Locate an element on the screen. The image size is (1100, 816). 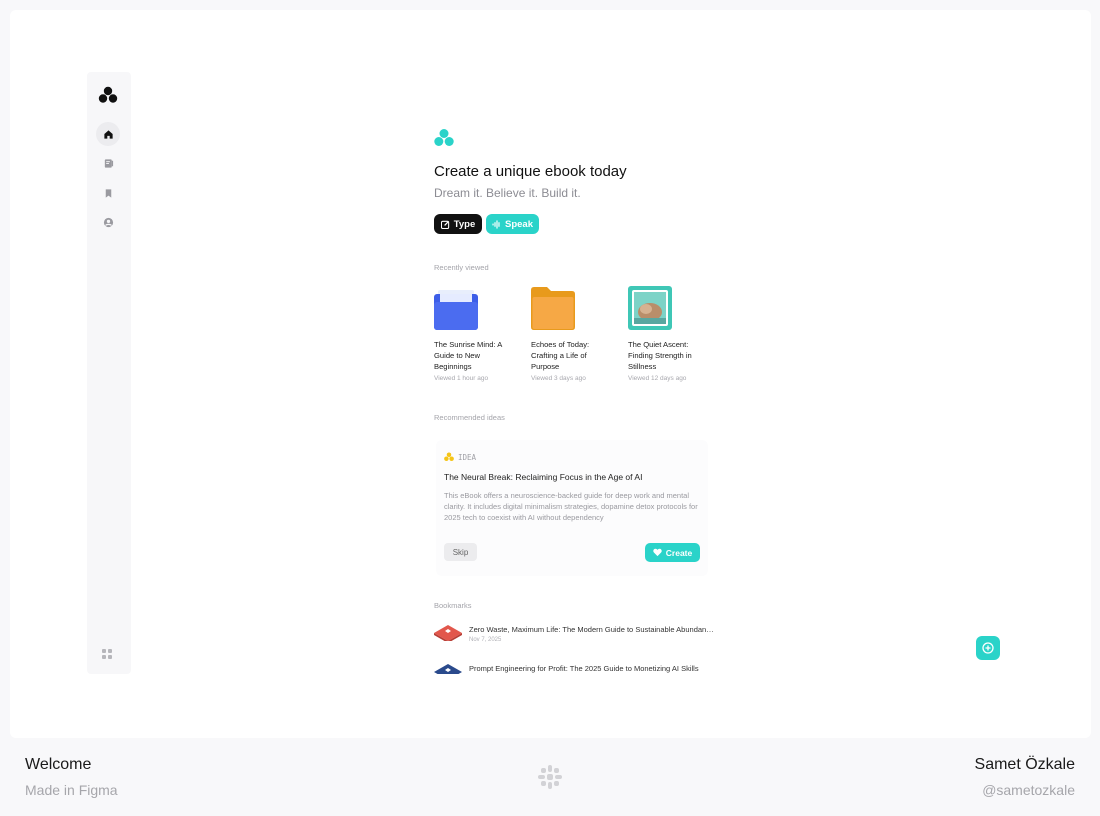
add-fab-button is located at coordinates (988, 648).